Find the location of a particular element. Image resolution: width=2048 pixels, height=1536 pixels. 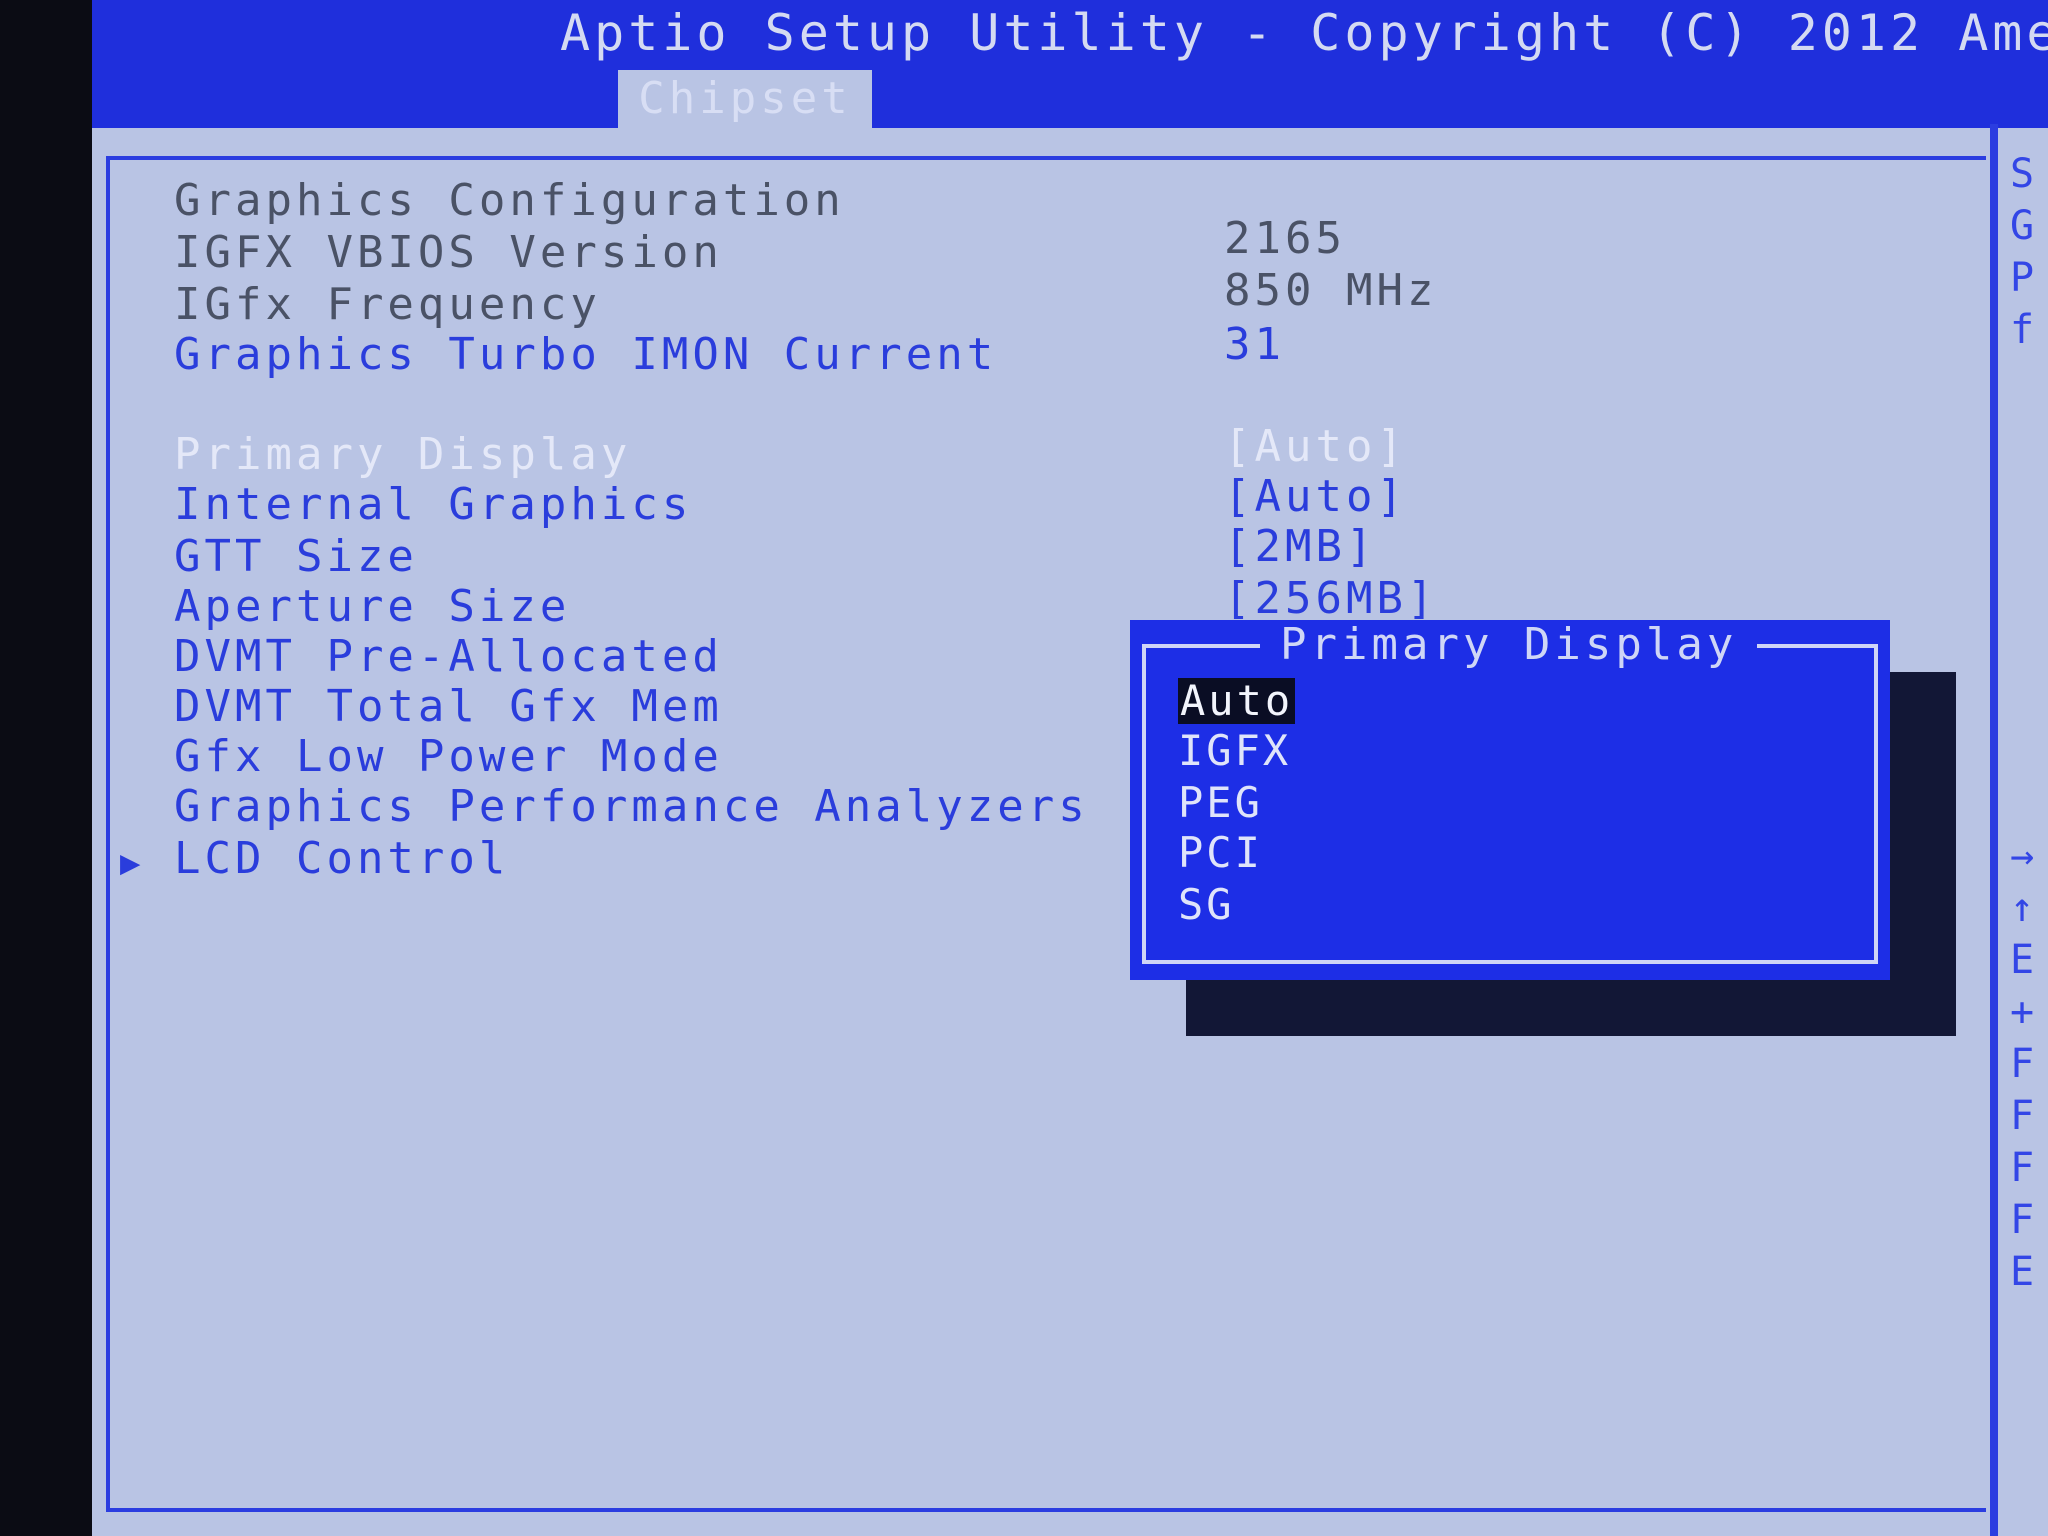

setting-dvmt-pre-allocated: DVMT Pre-Allocated is located at coordinates (724, 657).